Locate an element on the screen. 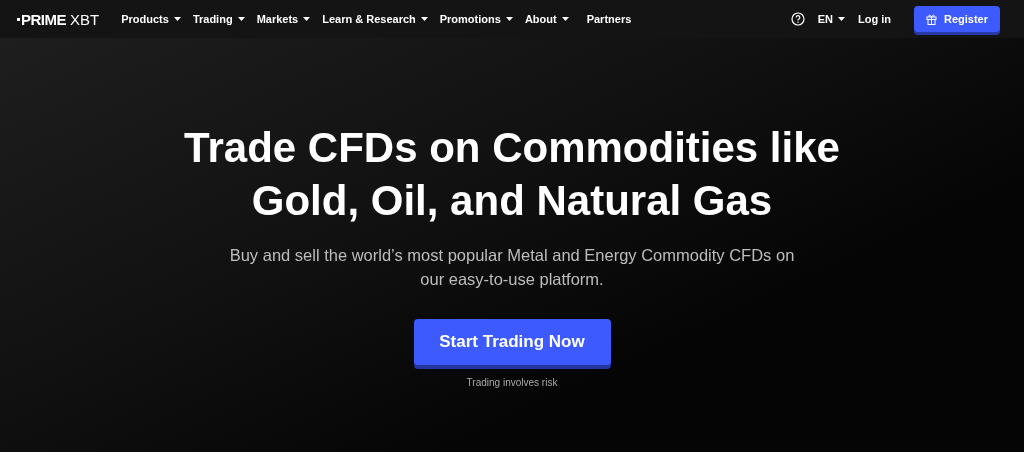  hero-title: Trade CFDs on Commodities like Gold, Oil, and Natural Gas is located at coordinates (512, 174).